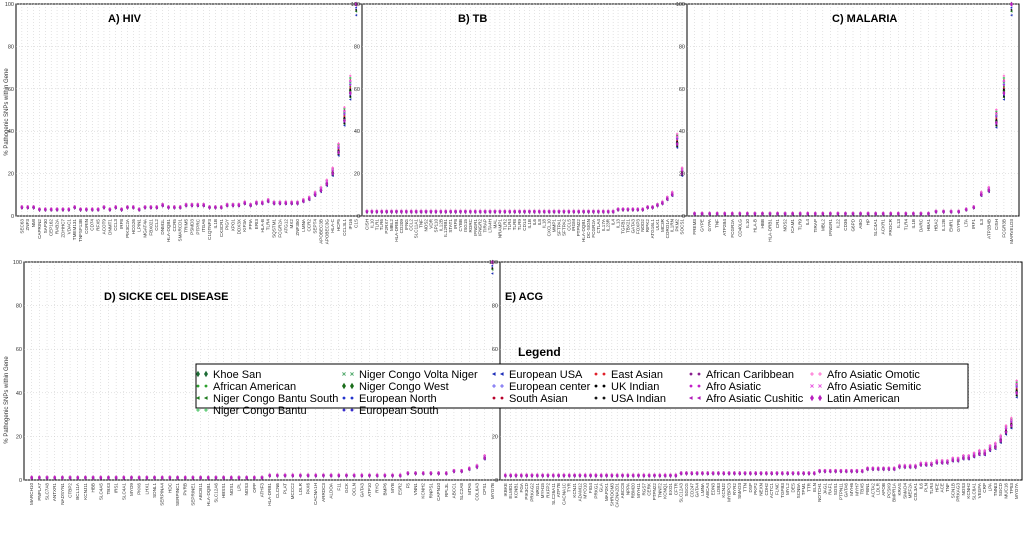  Describe the element at coordinates (377, 488) in the screenshot. I see `x-tick-label: RYO` at that location.